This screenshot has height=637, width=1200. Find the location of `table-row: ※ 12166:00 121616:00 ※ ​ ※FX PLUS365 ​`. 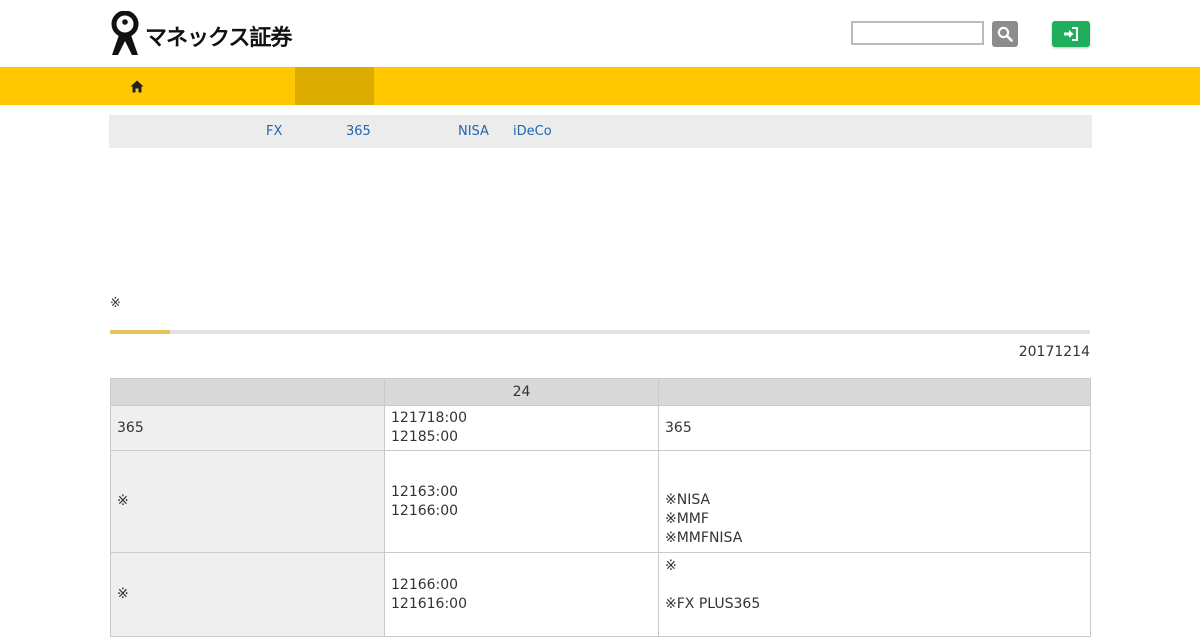

table-row: ※ 12166:00 121616:00 ※ ​ ※FX PLUS365 ​ is located at coordinates (600, 594).